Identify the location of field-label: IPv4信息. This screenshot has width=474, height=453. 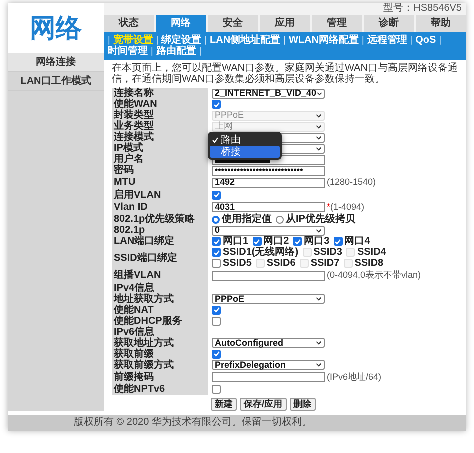
(134, 288).